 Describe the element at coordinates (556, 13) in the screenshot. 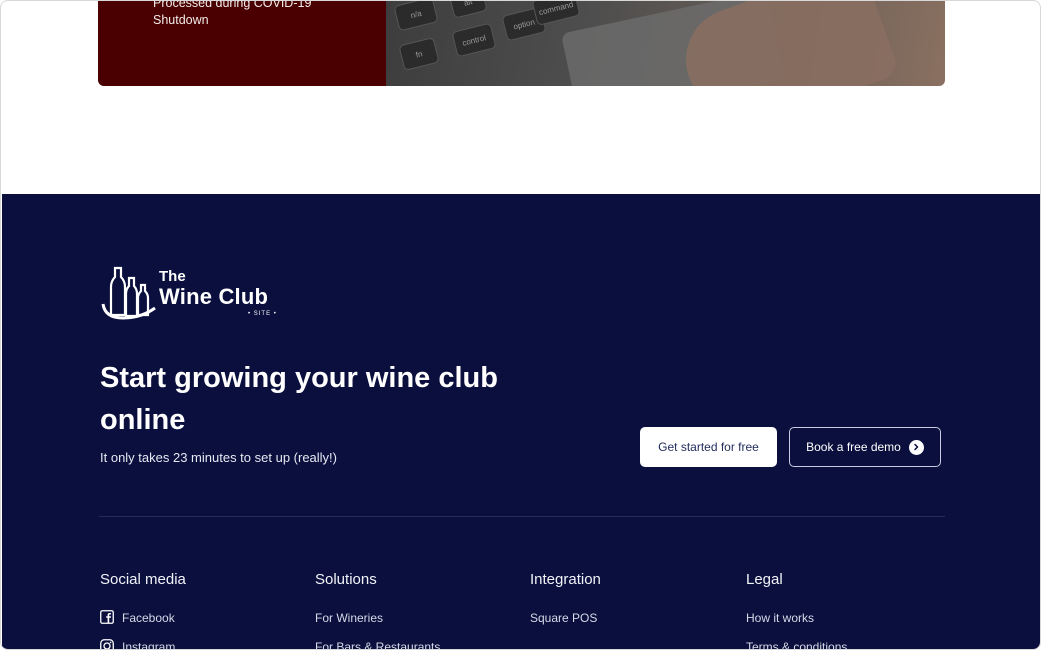

I see `keyboard-key: command` at that location.